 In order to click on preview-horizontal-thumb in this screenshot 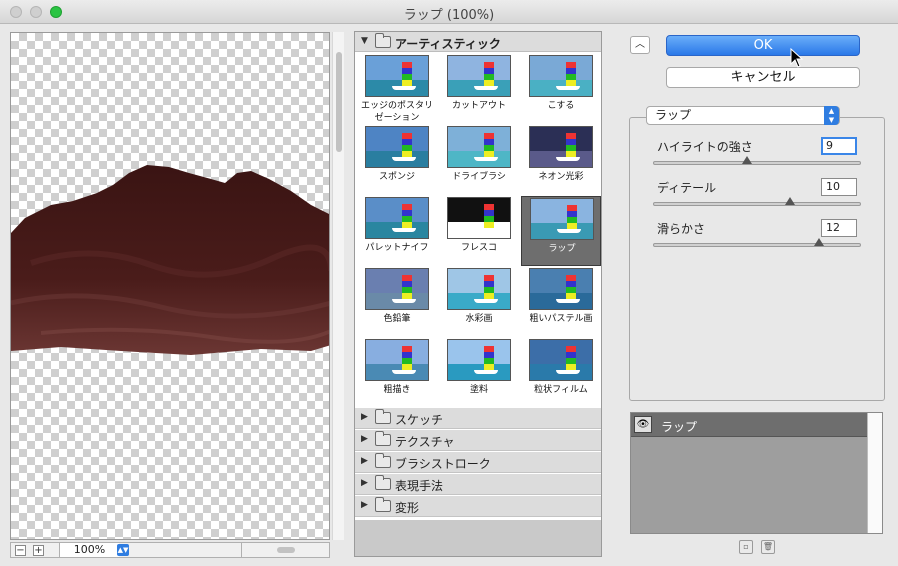, I will do `click(286, 550)`.